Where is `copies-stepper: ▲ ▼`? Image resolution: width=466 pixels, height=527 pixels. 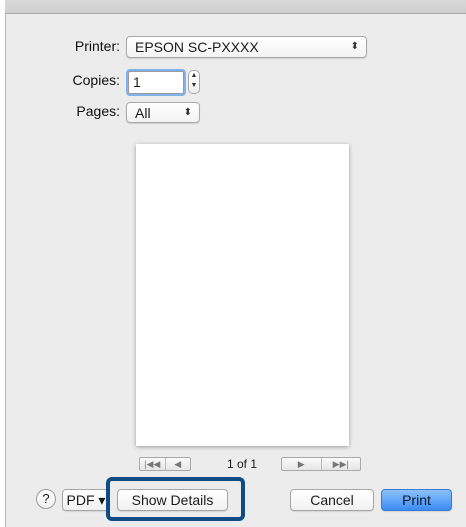 copies-stepper: ▲ ▼ is located at coordinates (194, 82).